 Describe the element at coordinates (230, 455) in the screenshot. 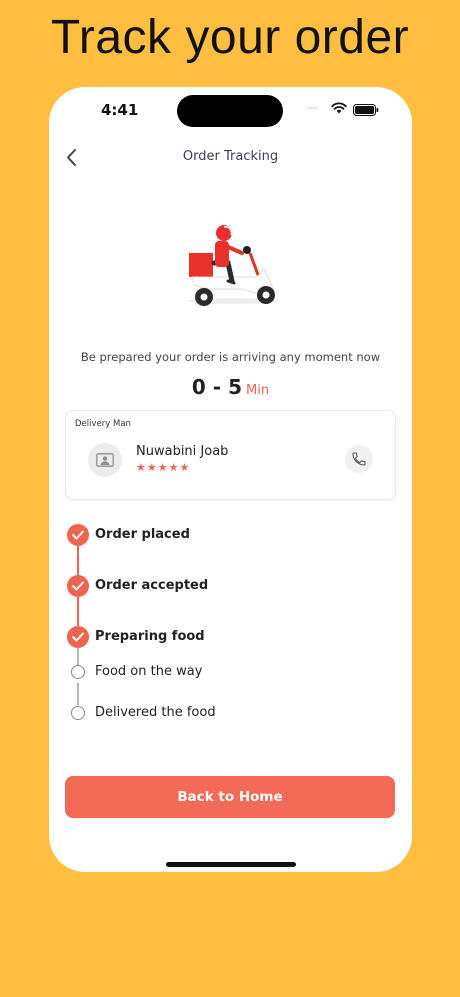

I see `delivery-man-card: Delivery Man Nuwabini Joab ★★★★★` at that location.